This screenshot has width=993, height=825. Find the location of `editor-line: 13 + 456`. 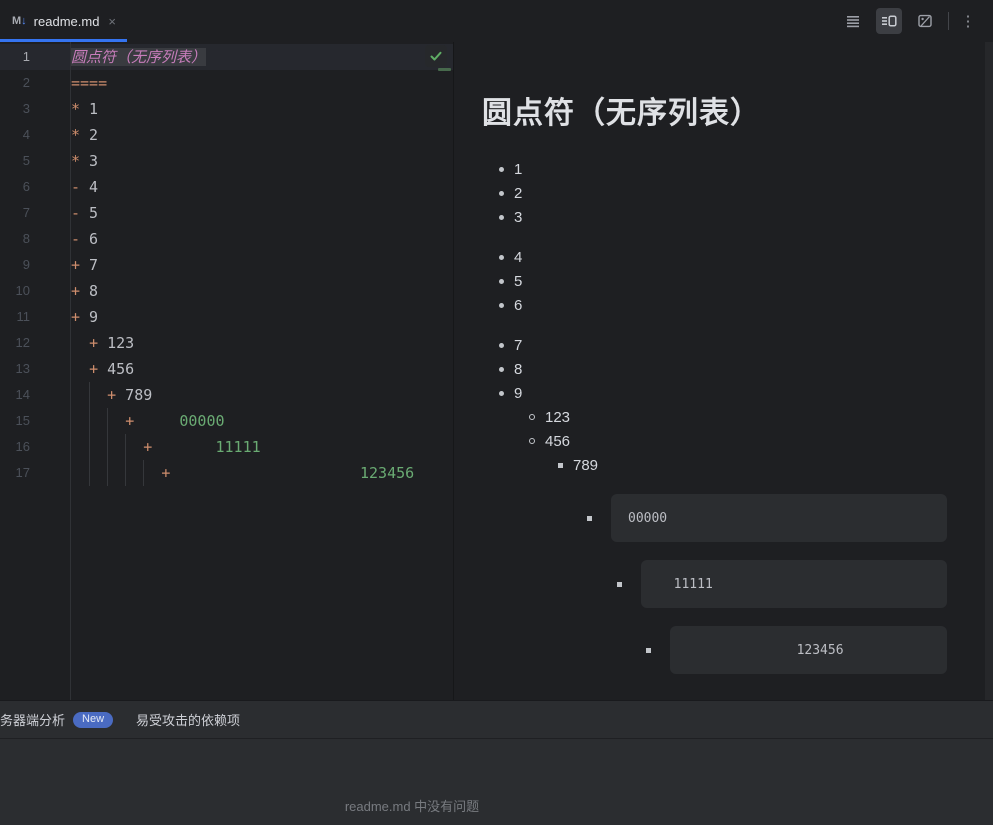

editor-line: 13 + 456 is located at coordinates (226, 369).